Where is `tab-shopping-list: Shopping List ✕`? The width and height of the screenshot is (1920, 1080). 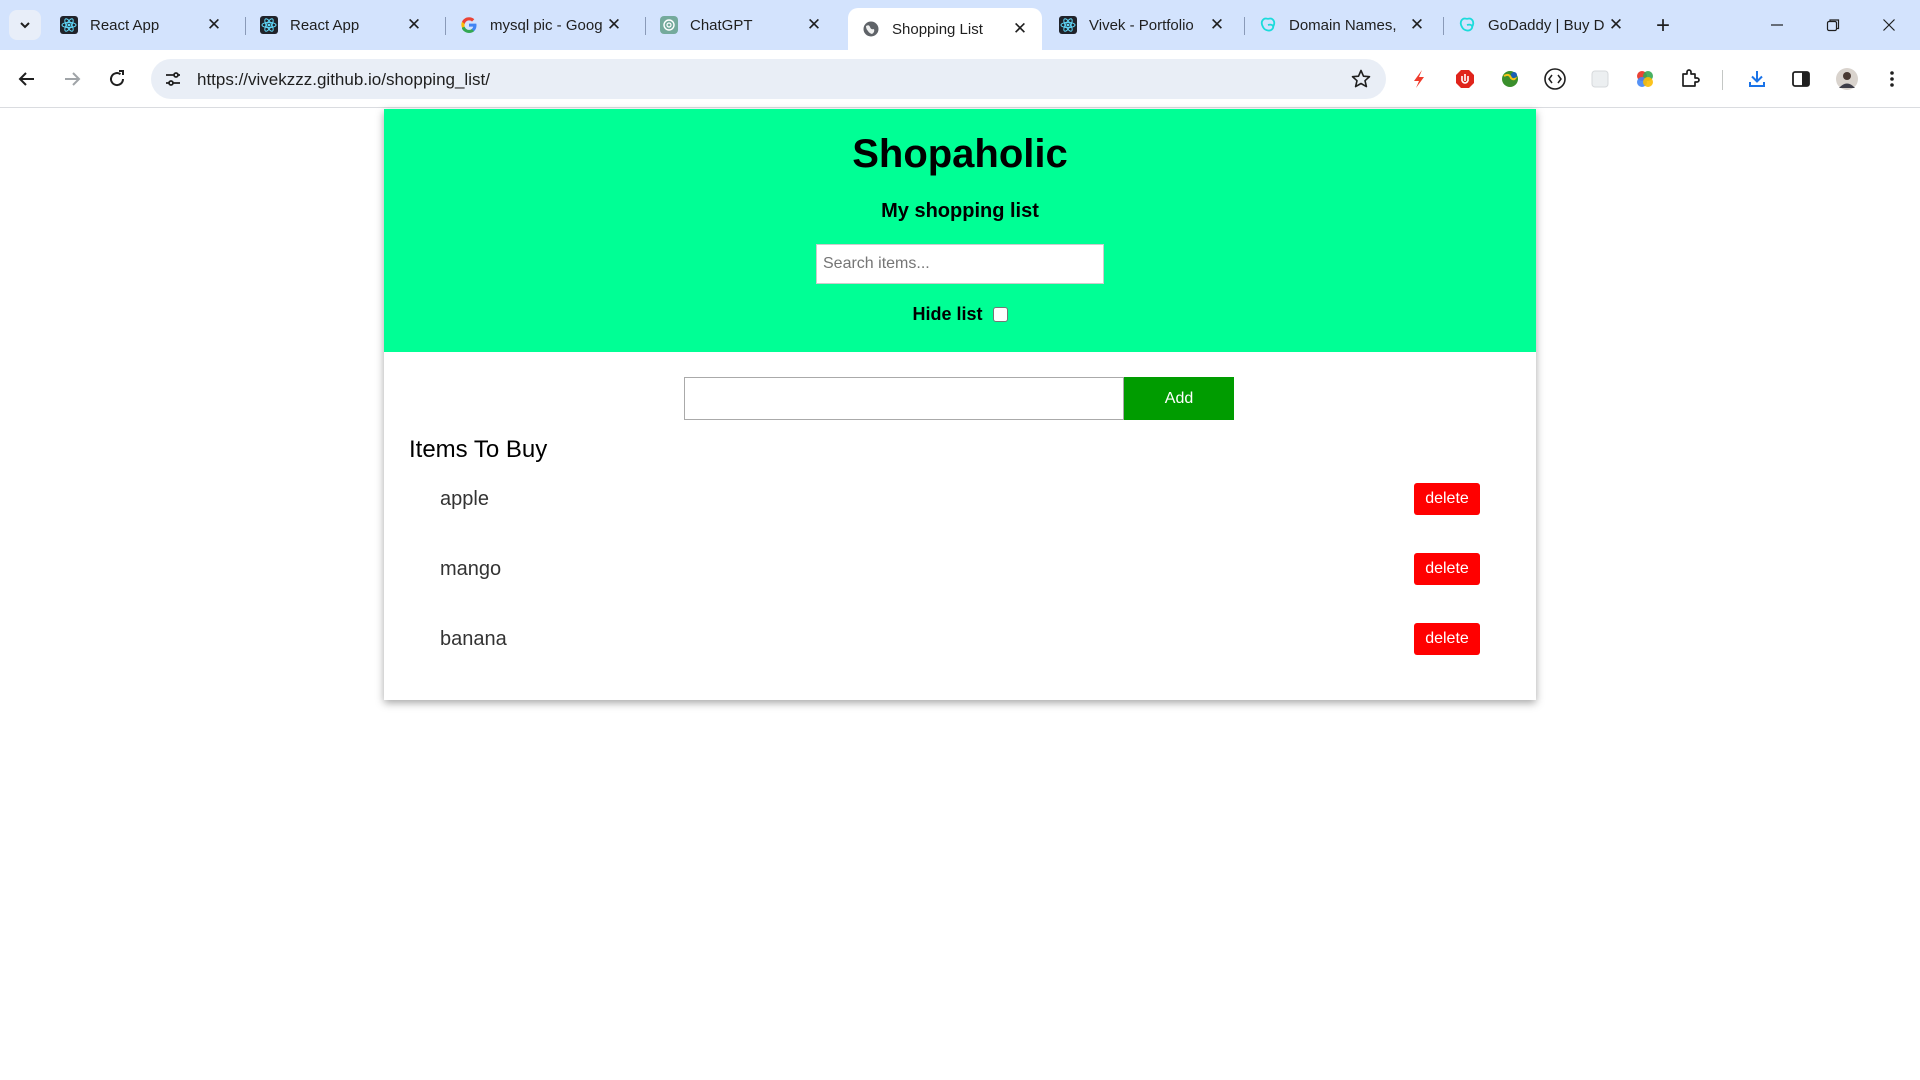 tab-shopping-list: Shopping List ✕ is located at coordinates (945, 29).